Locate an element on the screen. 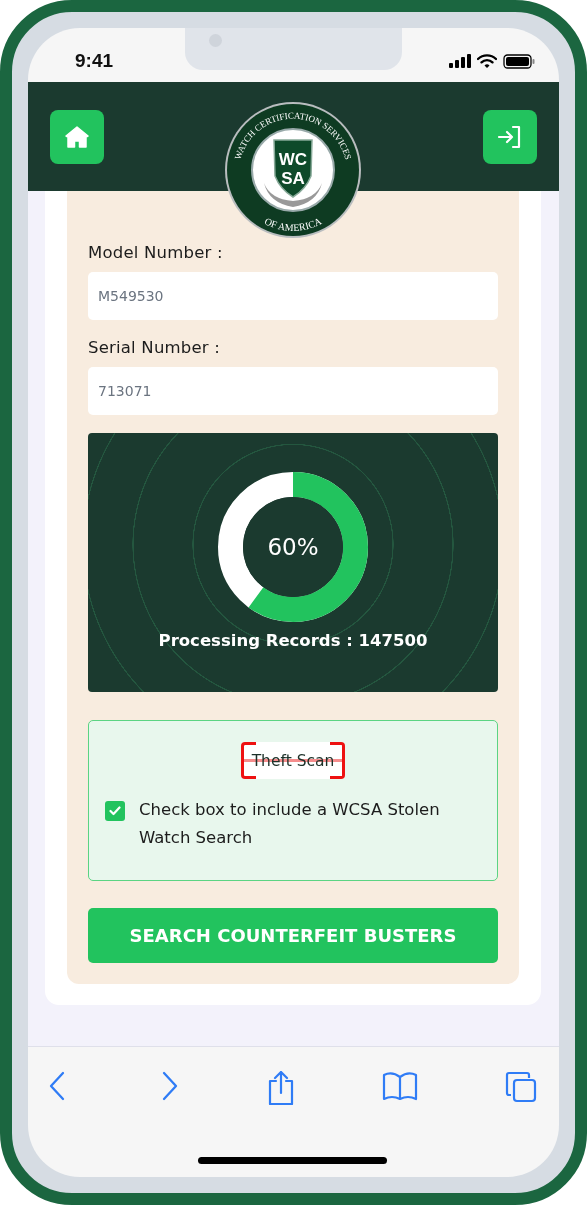 This screenshot has width=587, height=1205. percent-text: 60% is located at coordinates (293, 547).